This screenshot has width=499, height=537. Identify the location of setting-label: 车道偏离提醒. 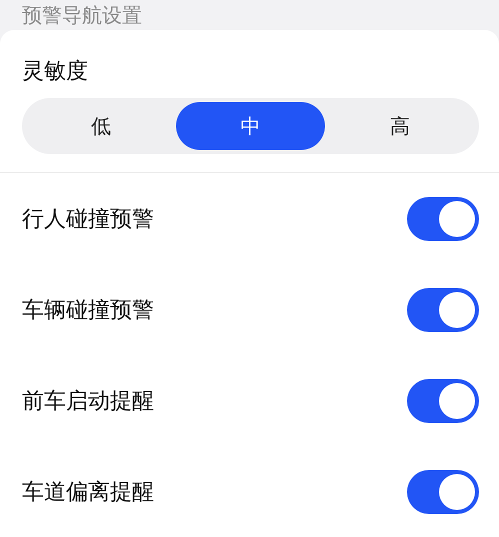
(88, 492).